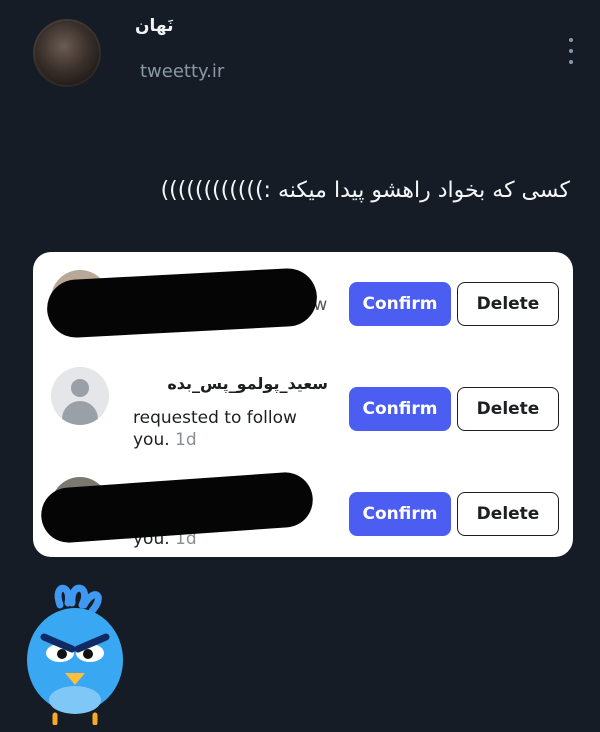  Describe the element at coordinates (571, 51) in the screenshot. I see `more-options-icon` at that location.